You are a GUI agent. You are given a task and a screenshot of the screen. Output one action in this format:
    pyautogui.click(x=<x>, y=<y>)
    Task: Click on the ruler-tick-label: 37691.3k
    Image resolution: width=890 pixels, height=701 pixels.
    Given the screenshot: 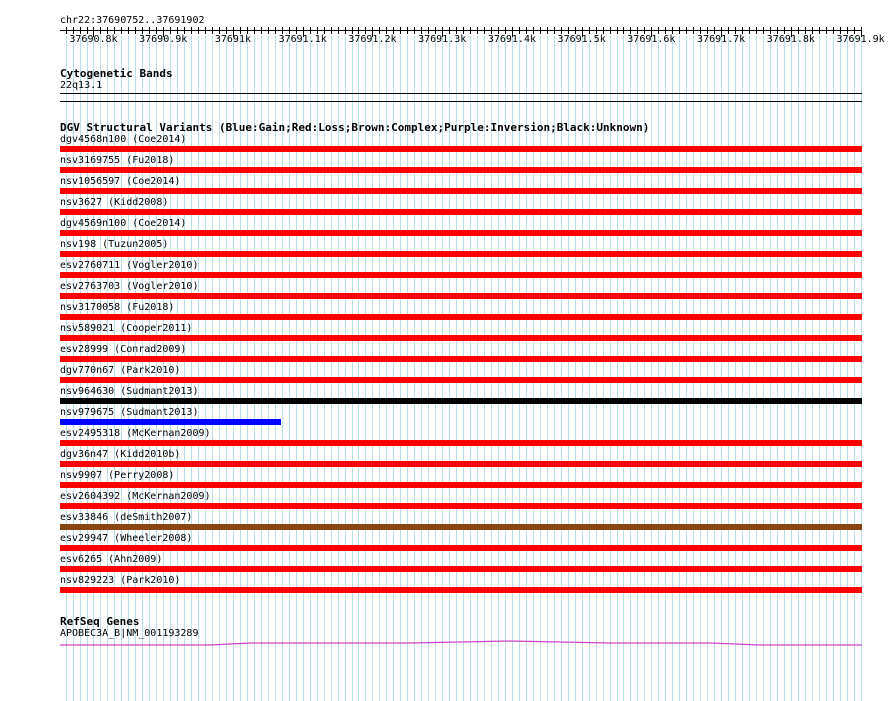 What is the action you would take?
    pyautogui.click(x=442, y=39)
    